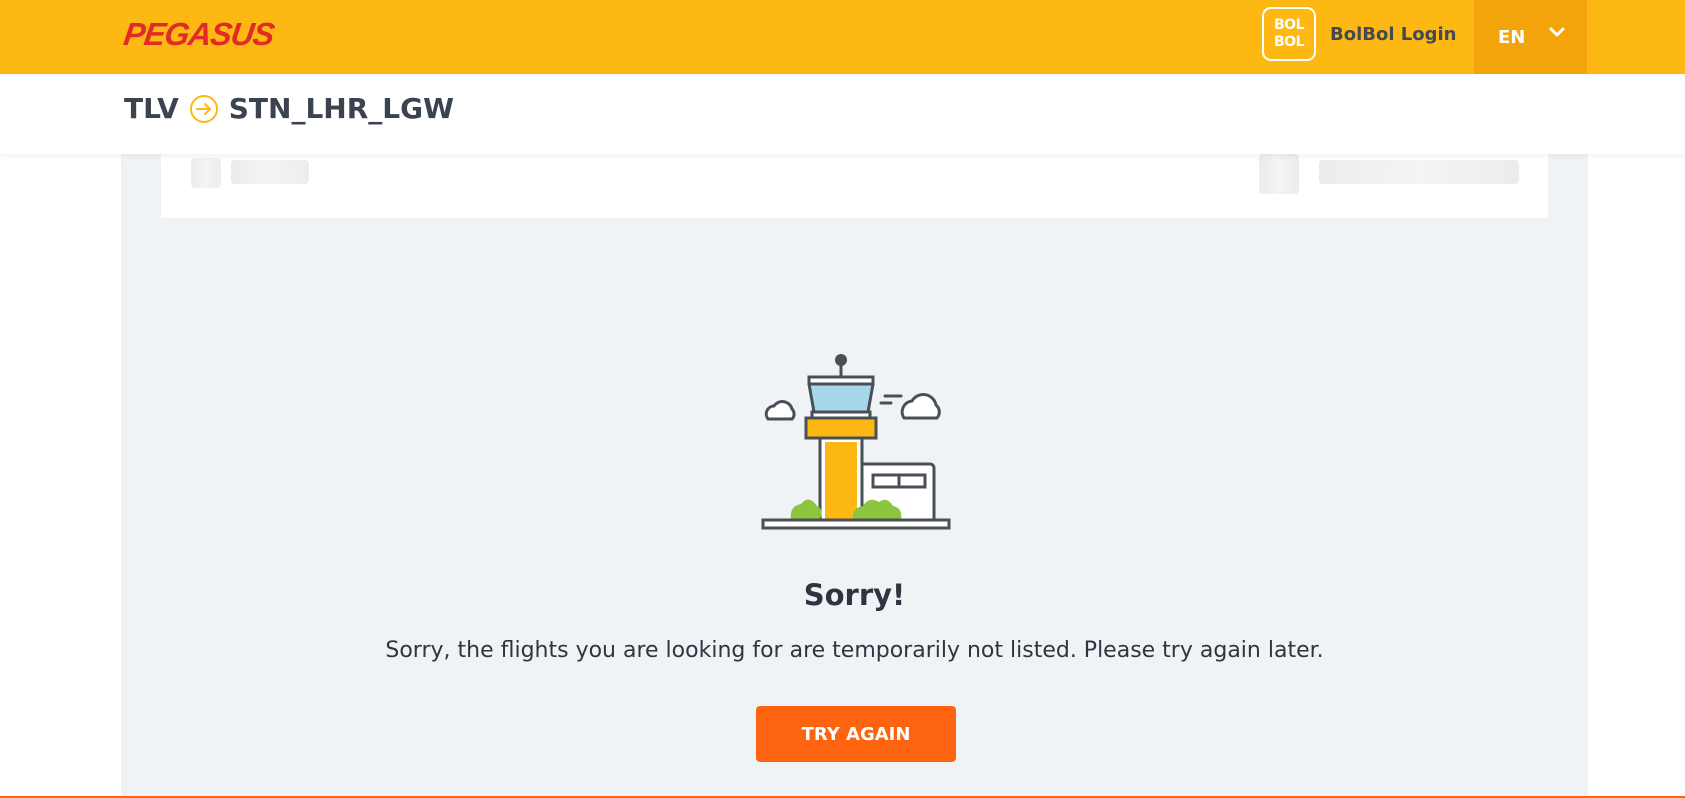  What do you see at coordinates (203, 108) in the screenshot?
I see `circle-arrow-right-icon` at bounding box center [203, 108].